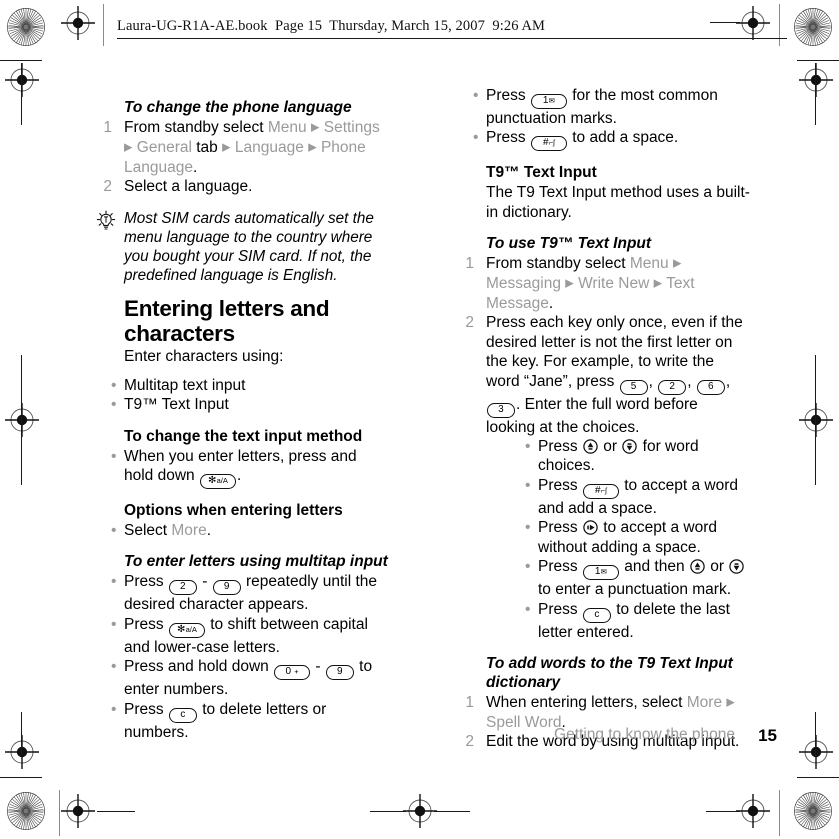 This screenshot has width=839, height=839. I want to click on key-9-glyph: 9, so click(226, 588).